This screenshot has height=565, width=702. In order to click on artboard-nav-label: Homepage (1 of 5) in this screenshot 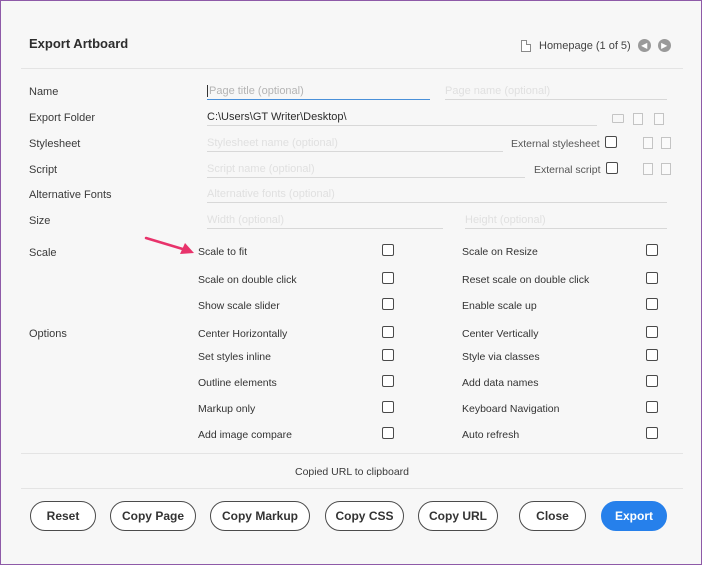, I will do `click(585, 45)`.